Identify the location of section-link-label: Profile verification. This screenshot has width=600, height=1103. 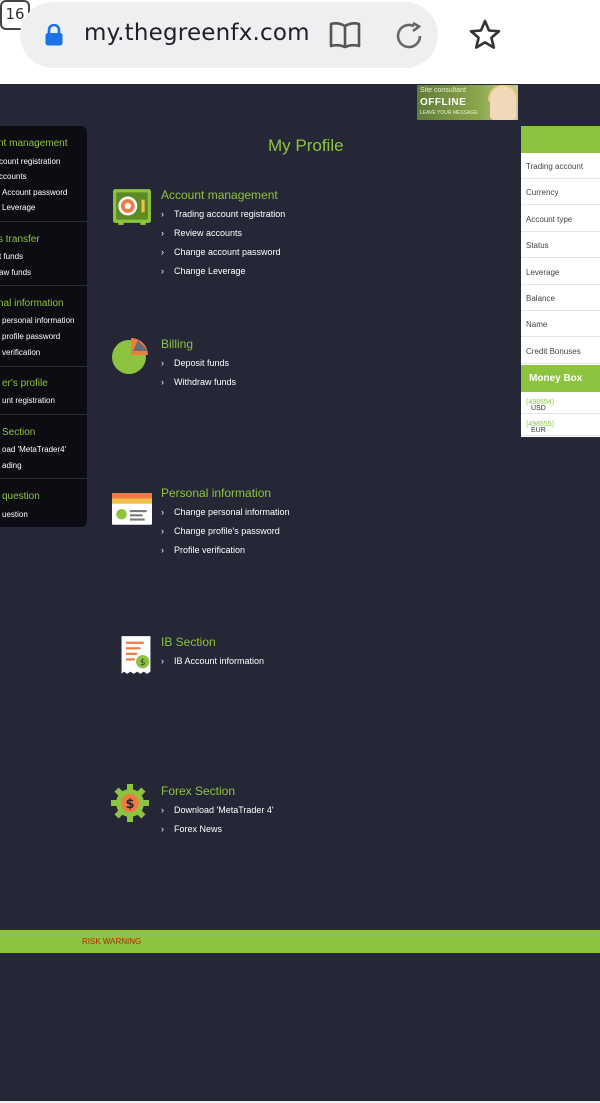
(209, 550).